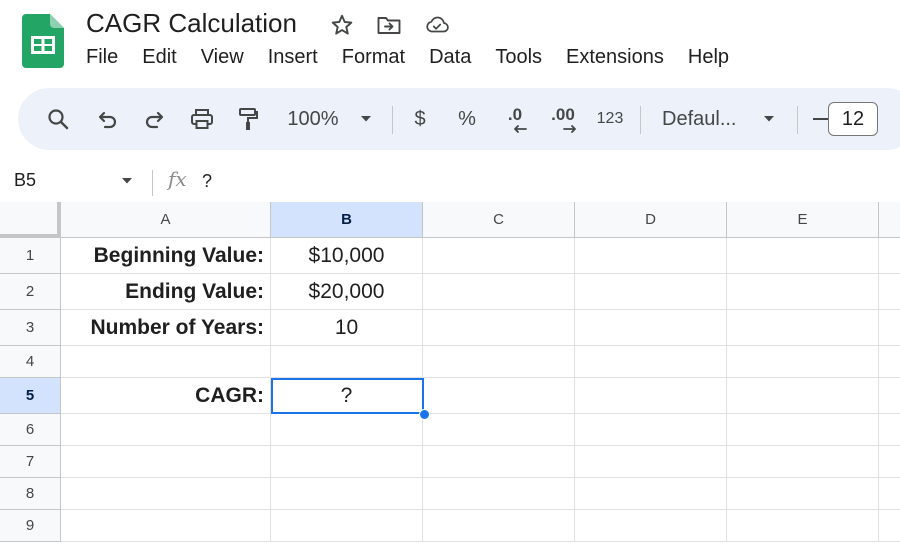 This screenshot has height=546, width=900. What do you see at coordinates (108, 119) in the screenshot?
I see `undo-icon` at bounding box center [108, 119].